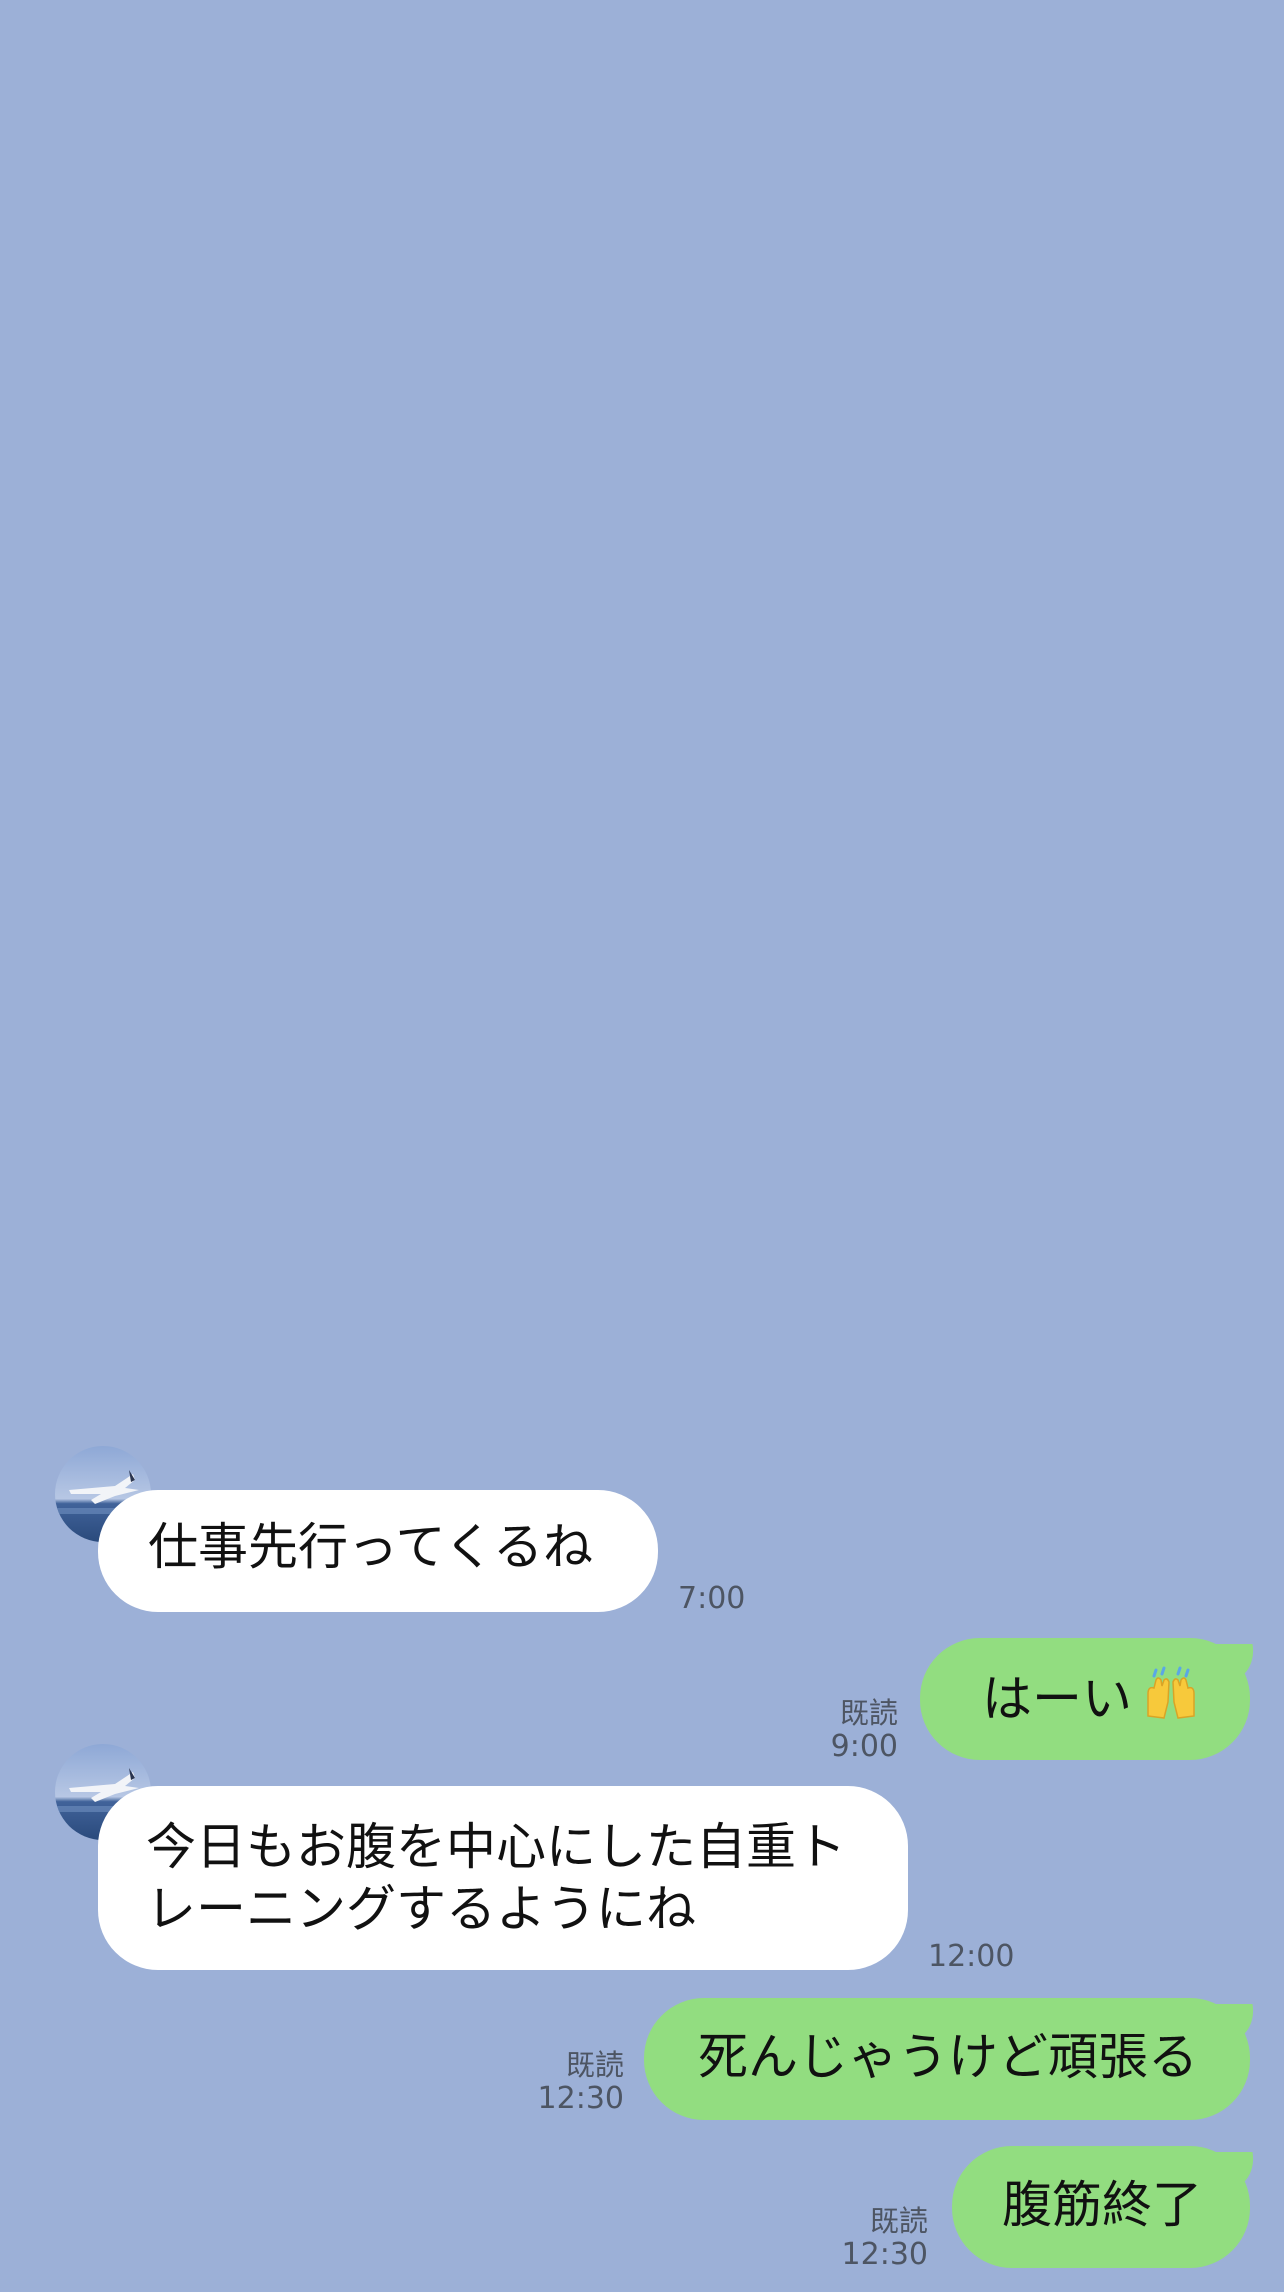  I want to click on message-timestamp: 9:00, so click(864, 1746).